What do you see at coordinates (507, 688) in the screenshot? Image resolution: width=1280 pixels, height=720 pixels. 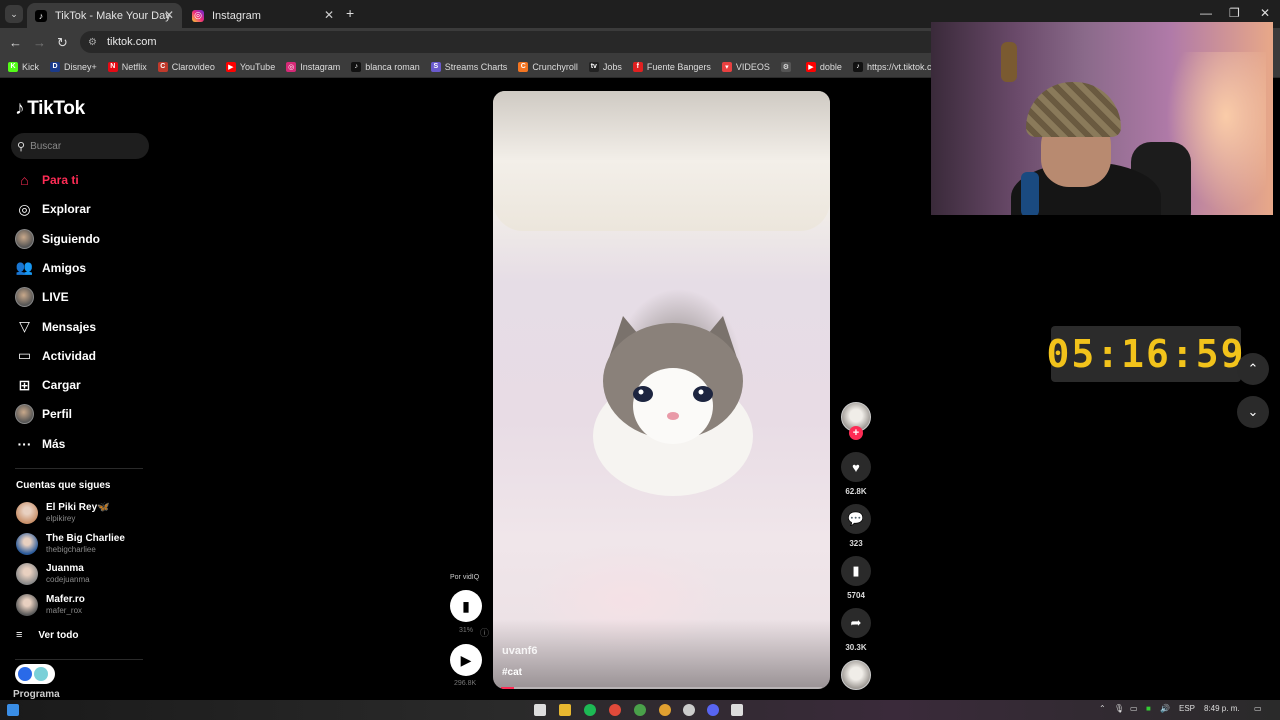 I see `video-progress-fill` at bounding box center [507, 688].